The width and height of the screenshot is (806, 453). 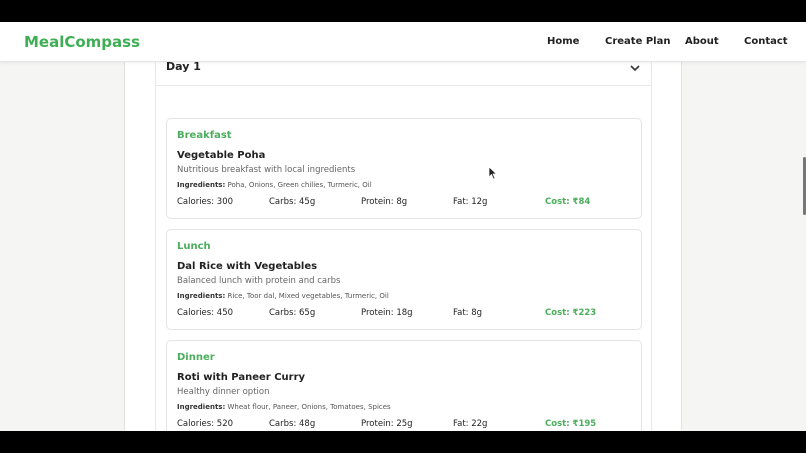 I want to click on nav-link-about: About, so click(x=702, y=41).